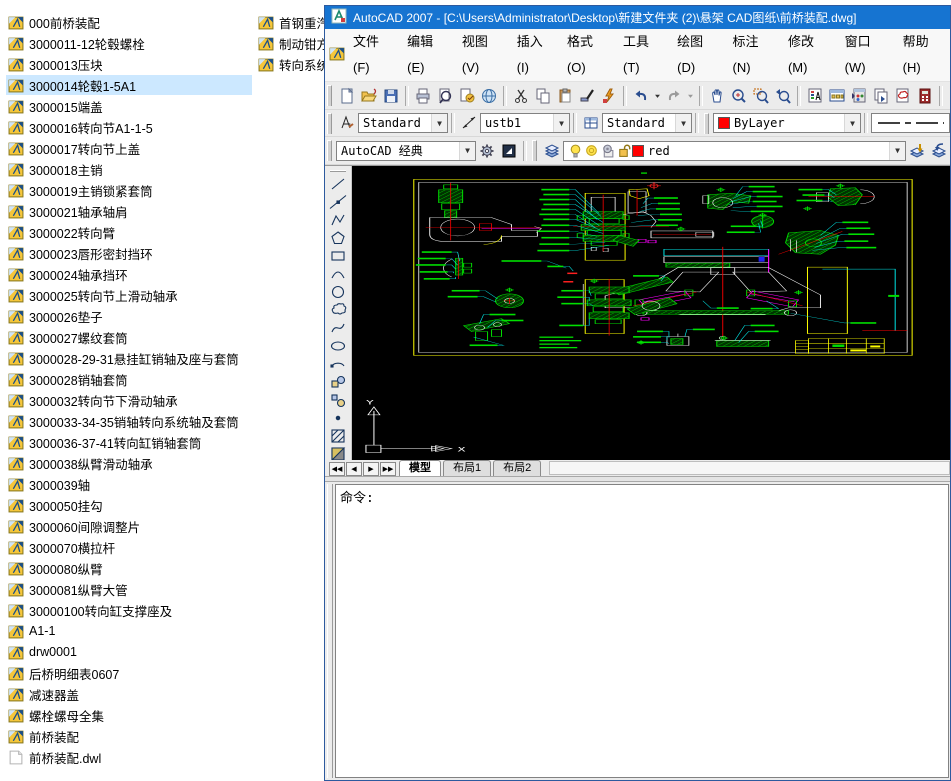 This screenshot has width=951, height=781. Describe the element at coordinates (587, 55) in the screenshot. I see `menu-item-o: 格式(O)` at that location.